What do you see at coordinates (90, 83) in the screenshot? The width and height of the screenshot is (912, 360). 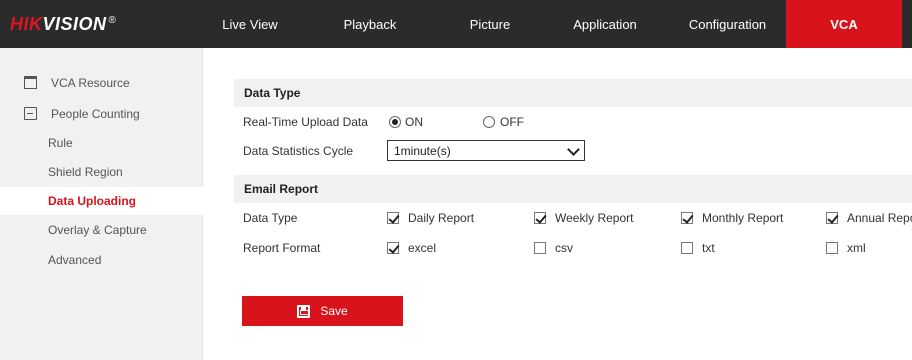 I see `sidebar-item-label: VCA Resource` at bounding box center [90, 83].